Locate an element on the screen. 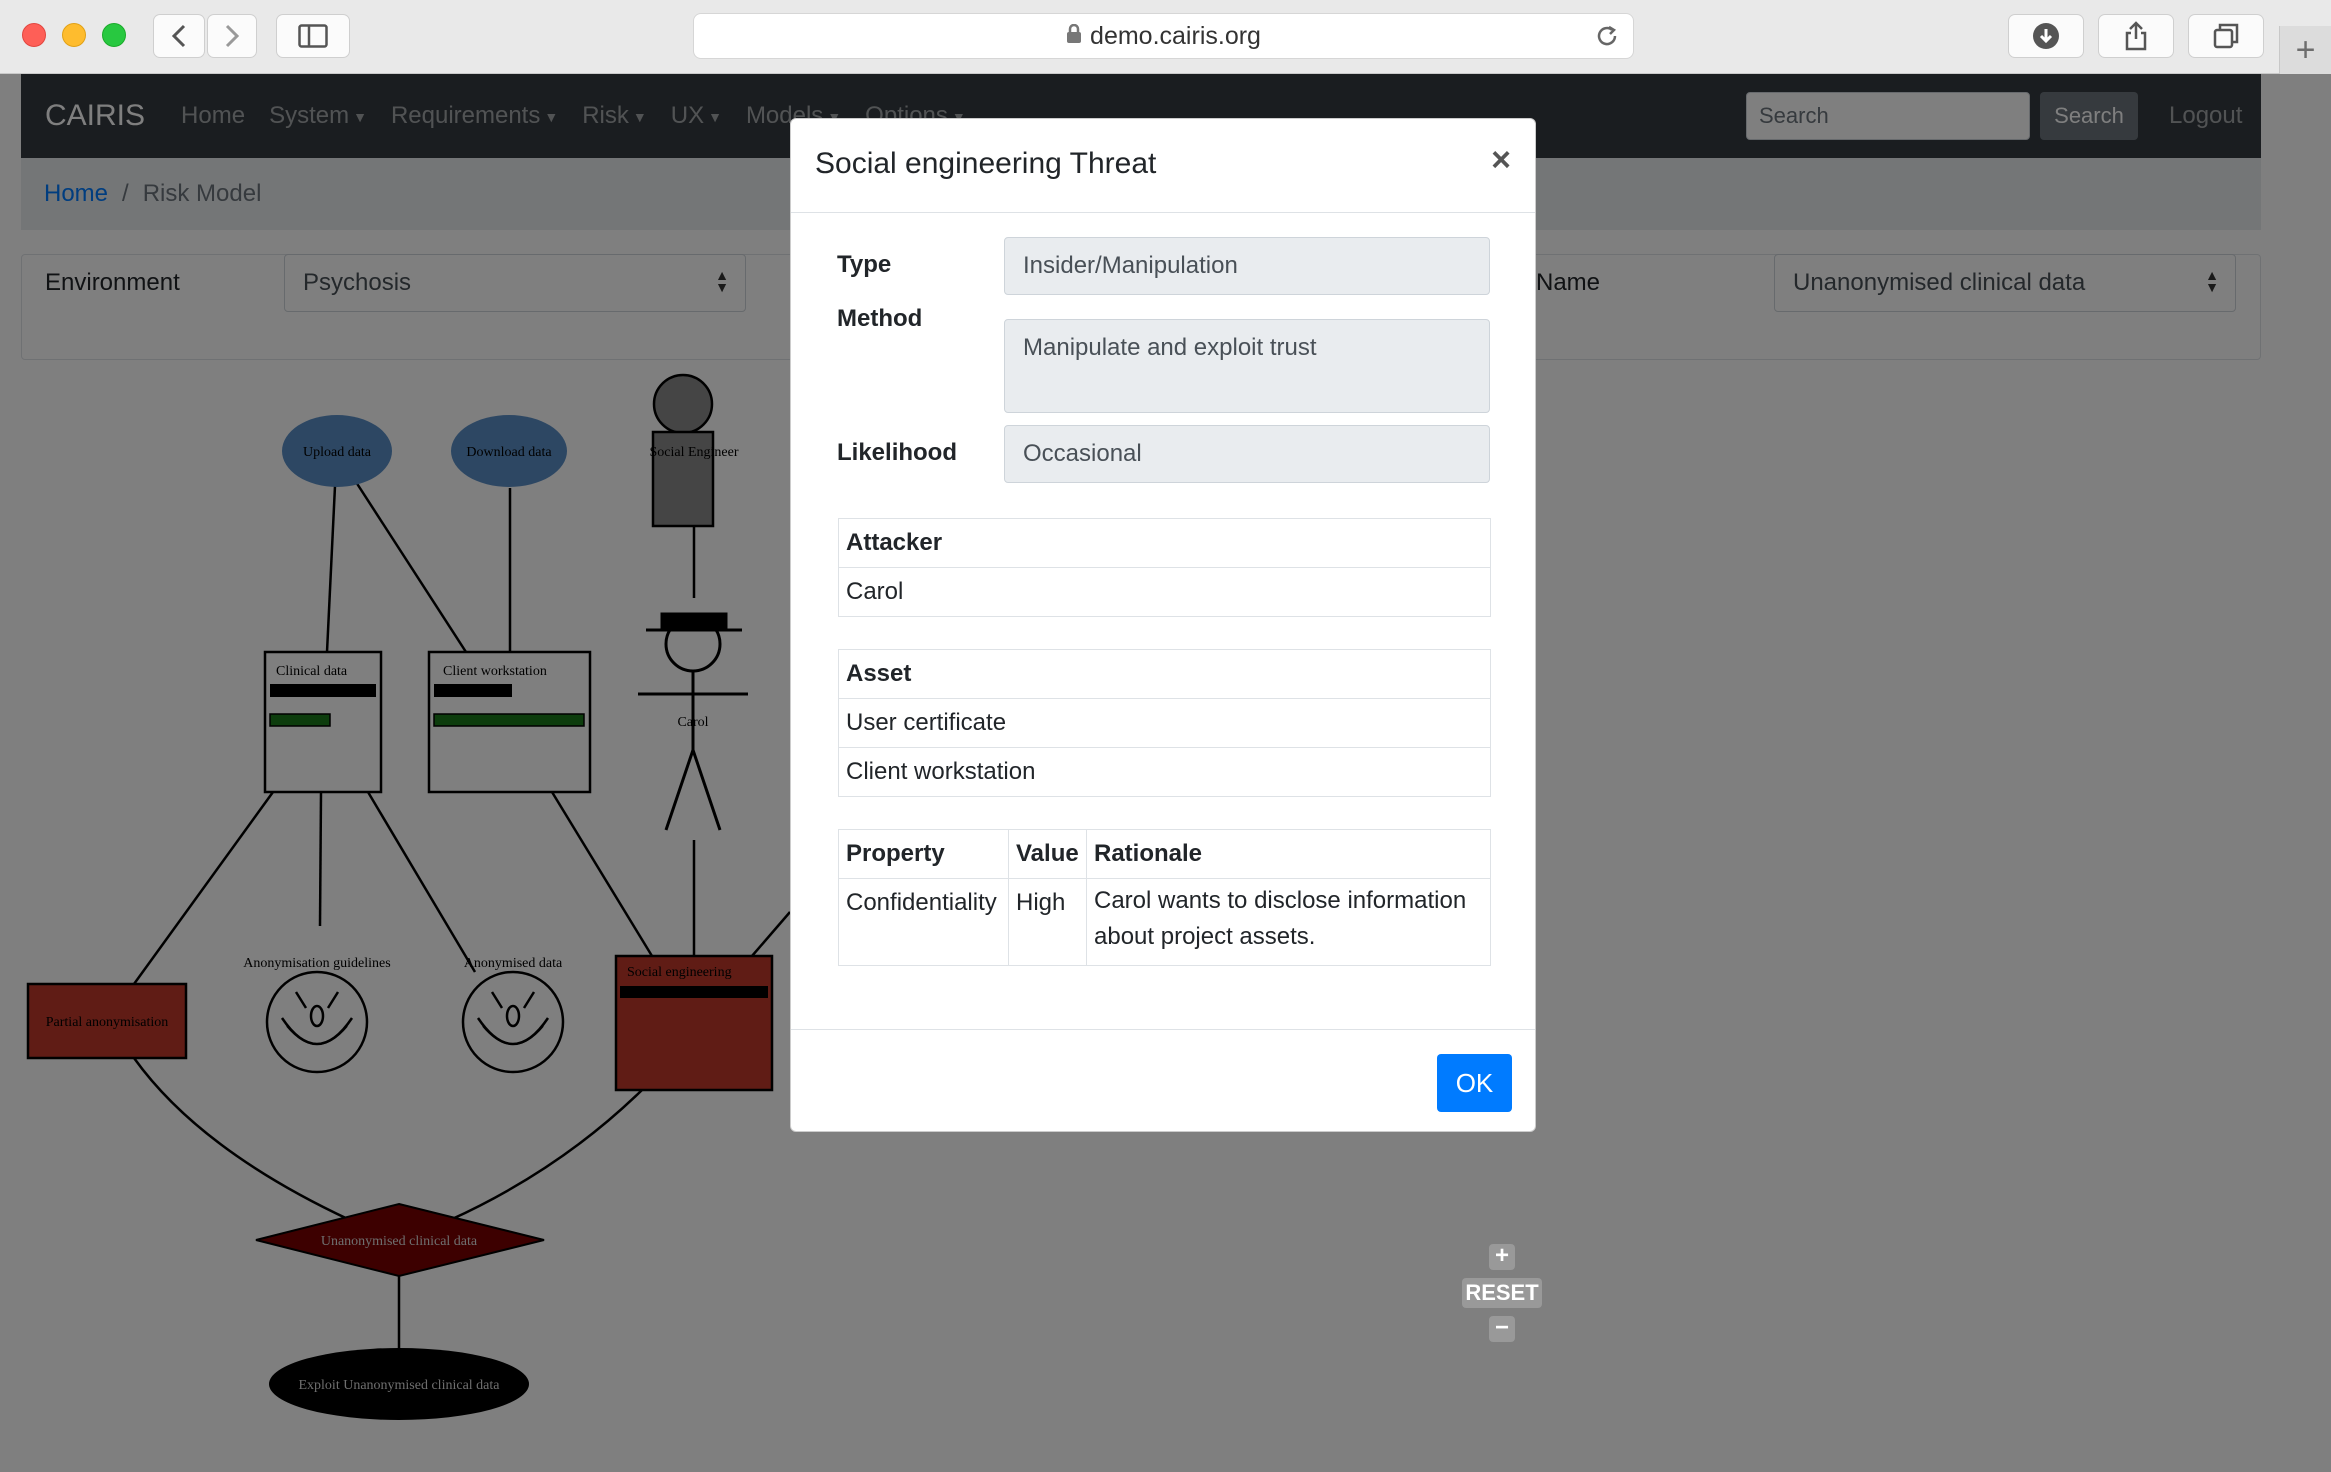 This screenshot has width=2331, height=1472. value-header: Value is located at coordinates (1047, 854).